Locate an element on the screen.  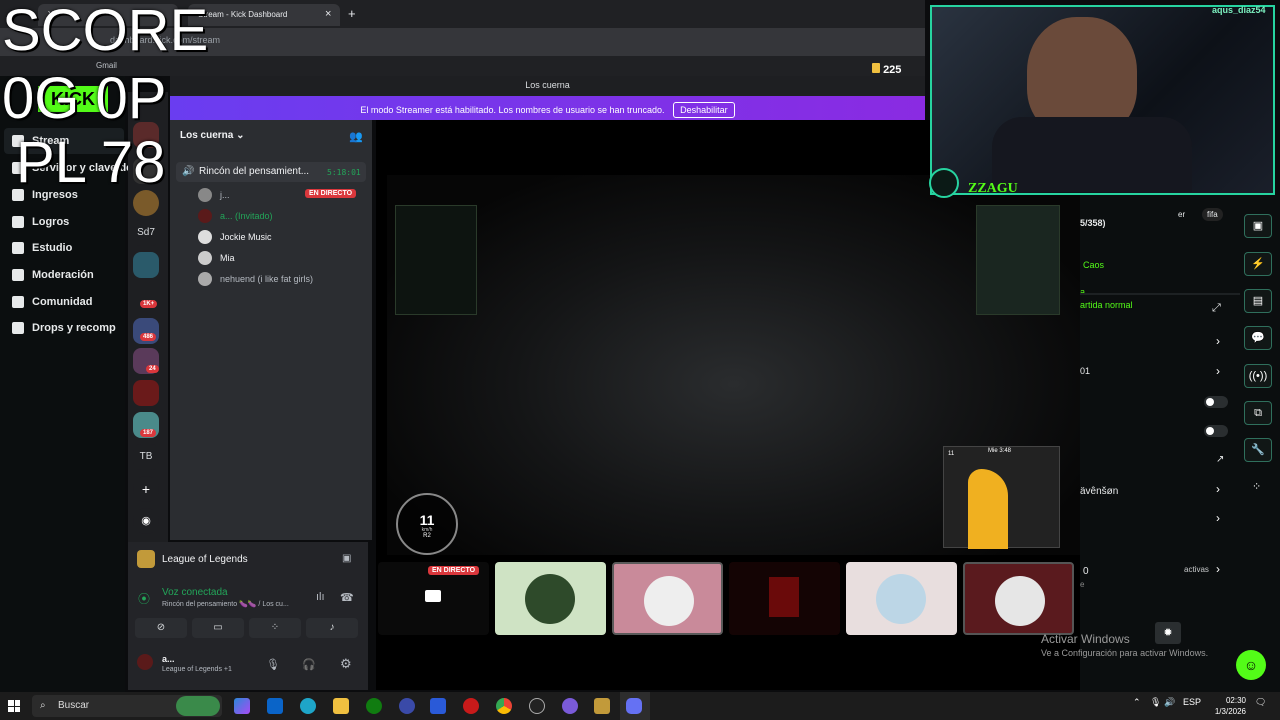
speaker-icon: 🔊 is located at coordinates (188, 171).